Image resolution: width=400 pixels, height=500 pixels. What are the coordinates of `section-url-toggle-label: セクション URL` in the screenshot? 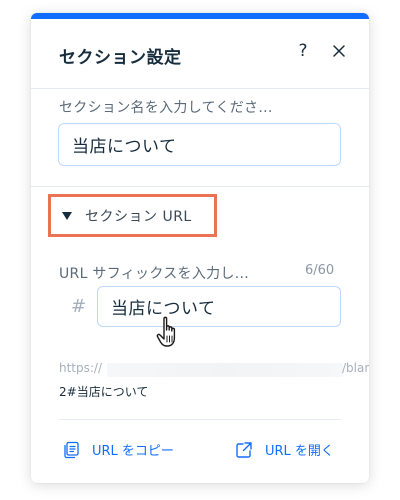 It's located at (138, 216).